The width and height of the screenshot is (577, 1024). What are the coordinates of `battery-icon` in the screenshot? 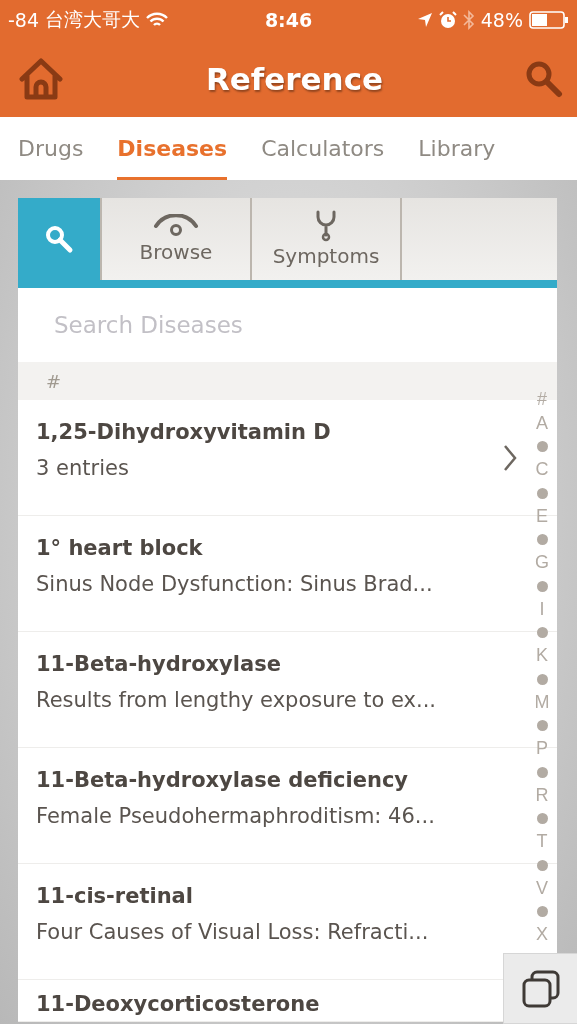 It's located at (549, 20).